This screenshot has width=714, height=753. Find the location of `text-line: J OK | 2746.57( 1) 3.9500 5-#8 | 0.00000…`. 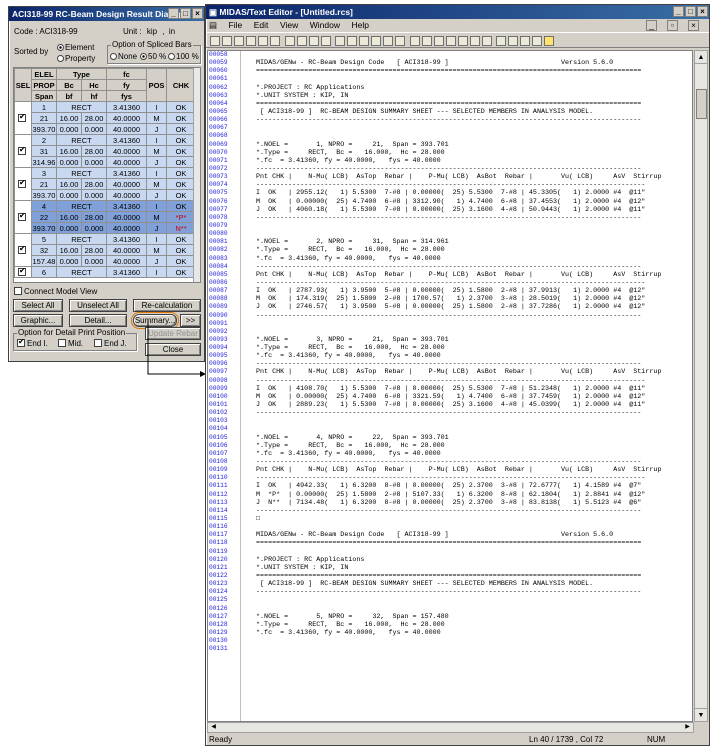

text-line: J OK | 2746.57( 1) 3.9500 5-#8 | 0.00000… is located at coordinates (470, 307).